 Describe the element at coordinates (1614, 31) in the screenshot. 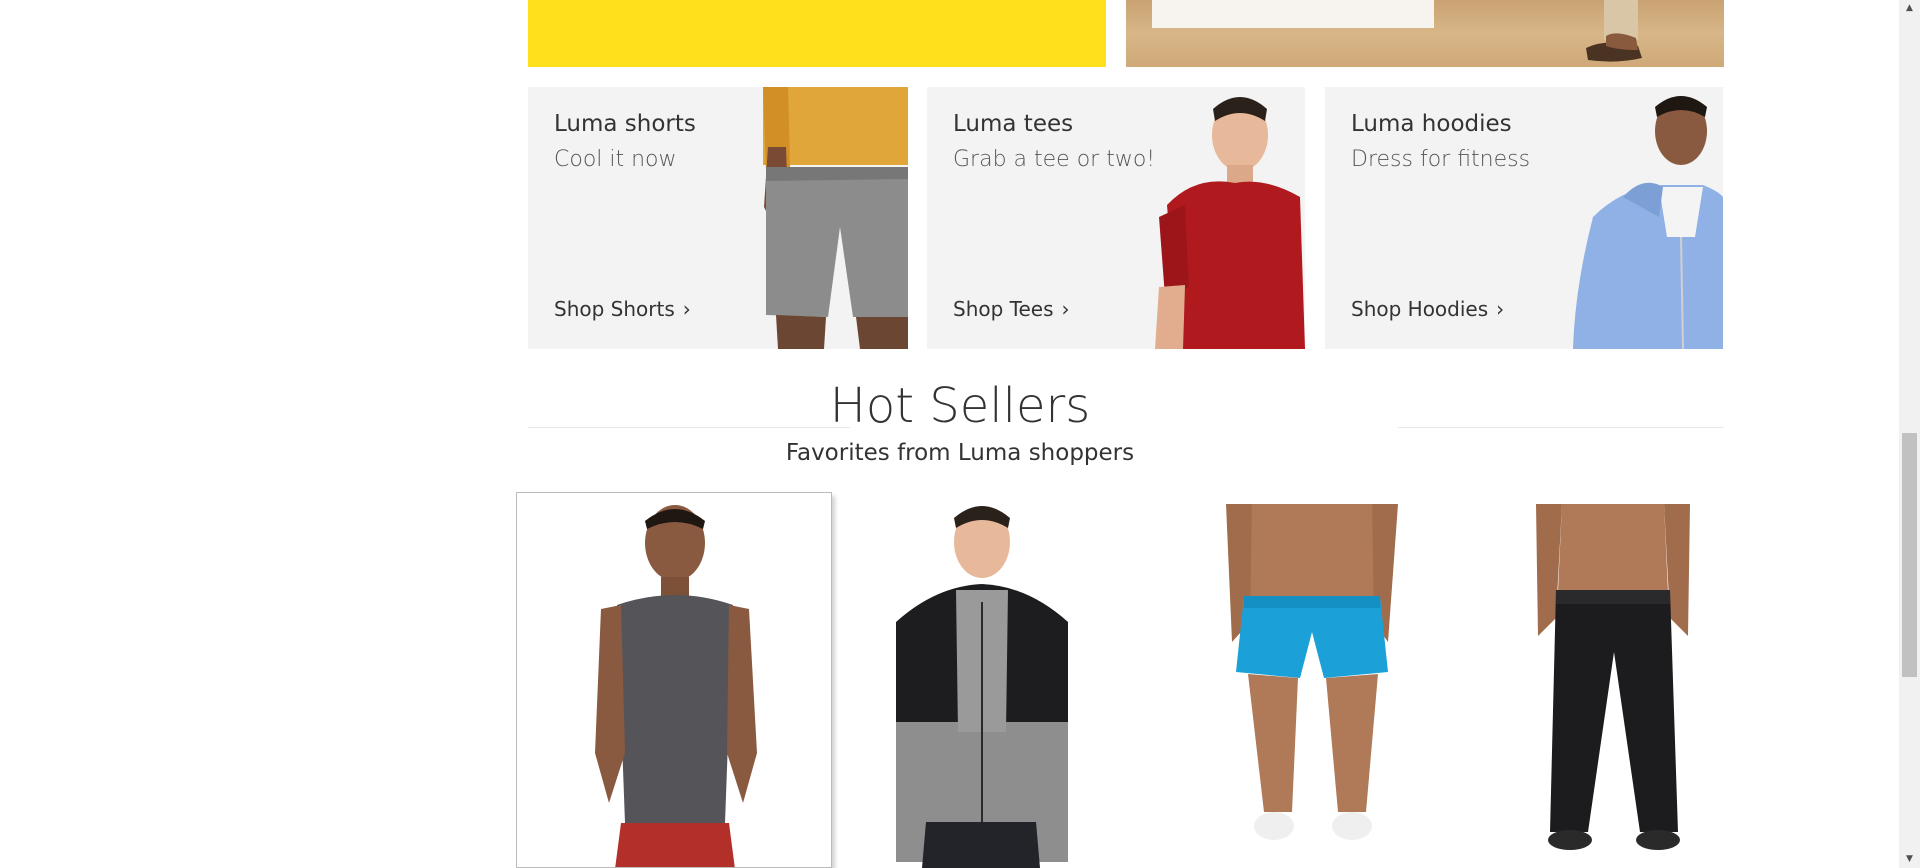

I see `person-feet-image` at that location.